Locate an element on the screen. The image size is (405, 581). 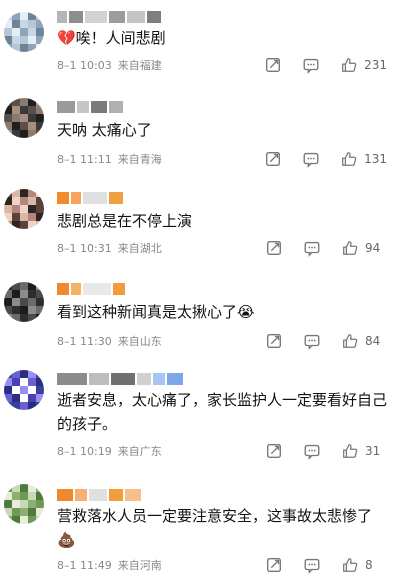
comment-item: 看到这种新闻真是太揪心了😭 8–1 11:30 来自山东 84 is located at coordinates (202, 316).